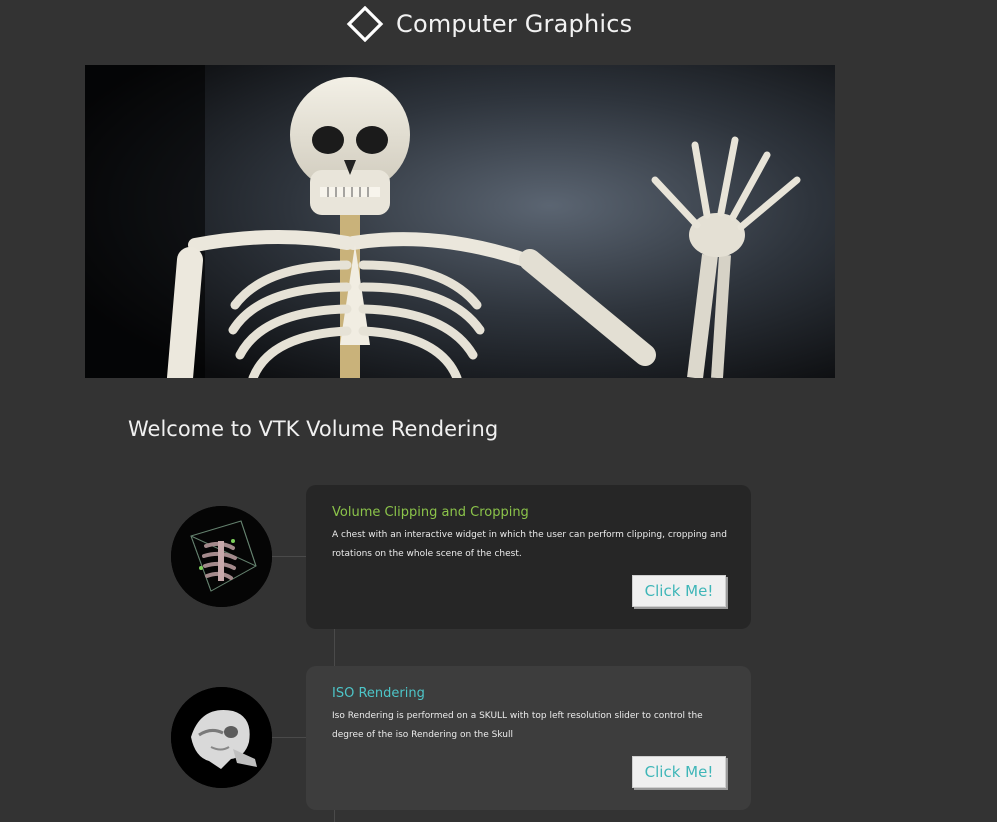  I want to click on diamond-logo-icon, so click(365, 24).